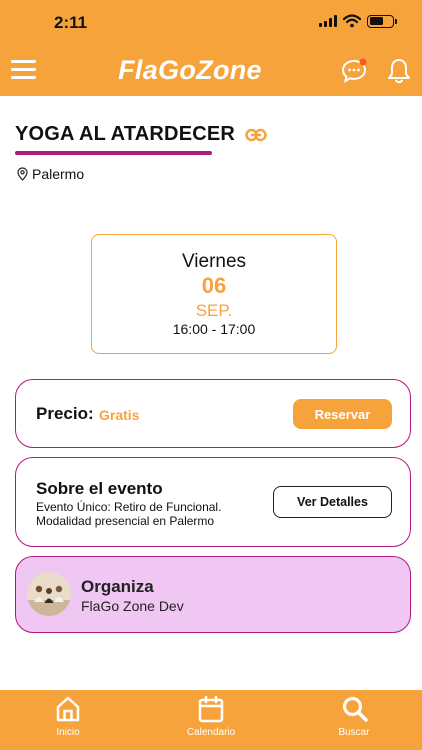 The width and height of the screenshot is (422, 750). I want to click on details-button: Ver Detalles, so click(332, 502).